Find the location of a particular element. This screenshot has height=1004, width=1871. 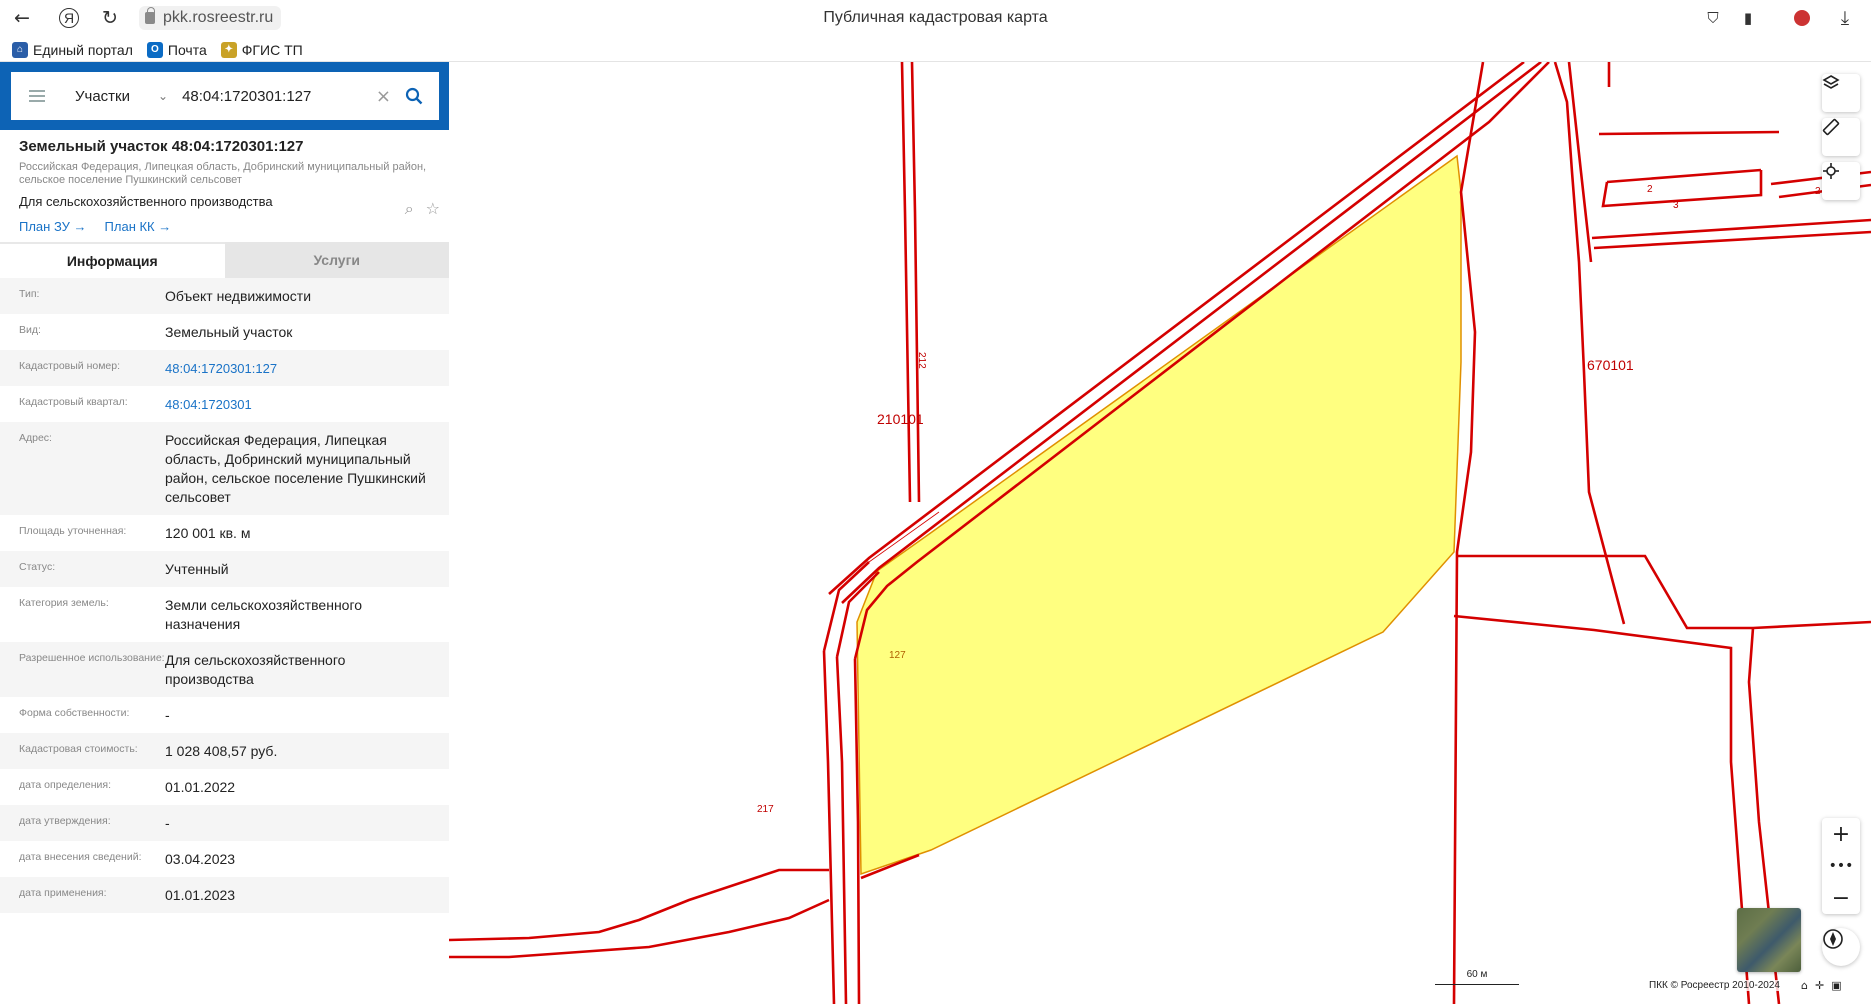

back-arrow-icon: ← is located at coordinates (22, 18).